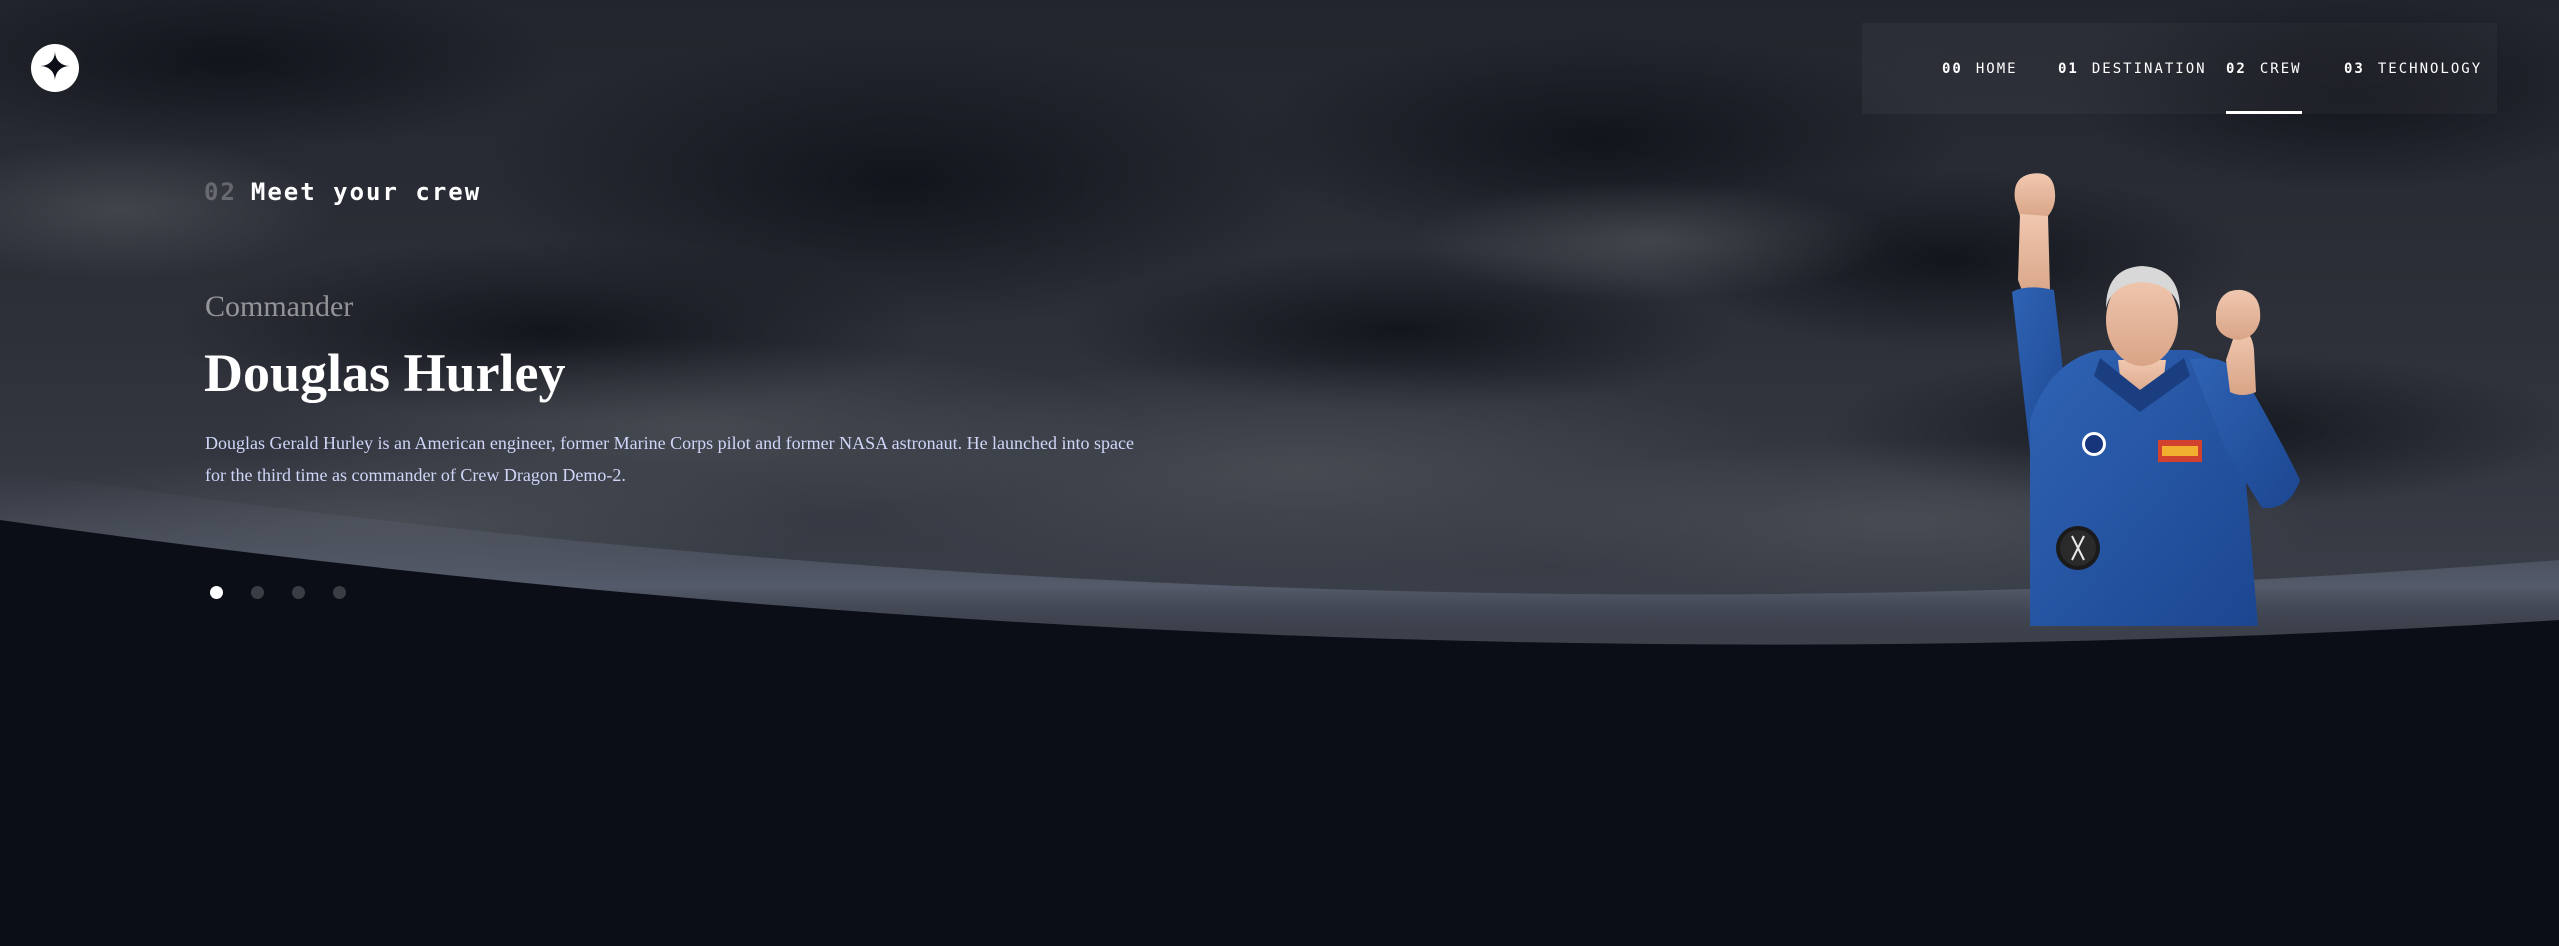  Describe the element at coordinates (1996, 68) in the screenshot. I see `nav-item-label: HOME` at that location.